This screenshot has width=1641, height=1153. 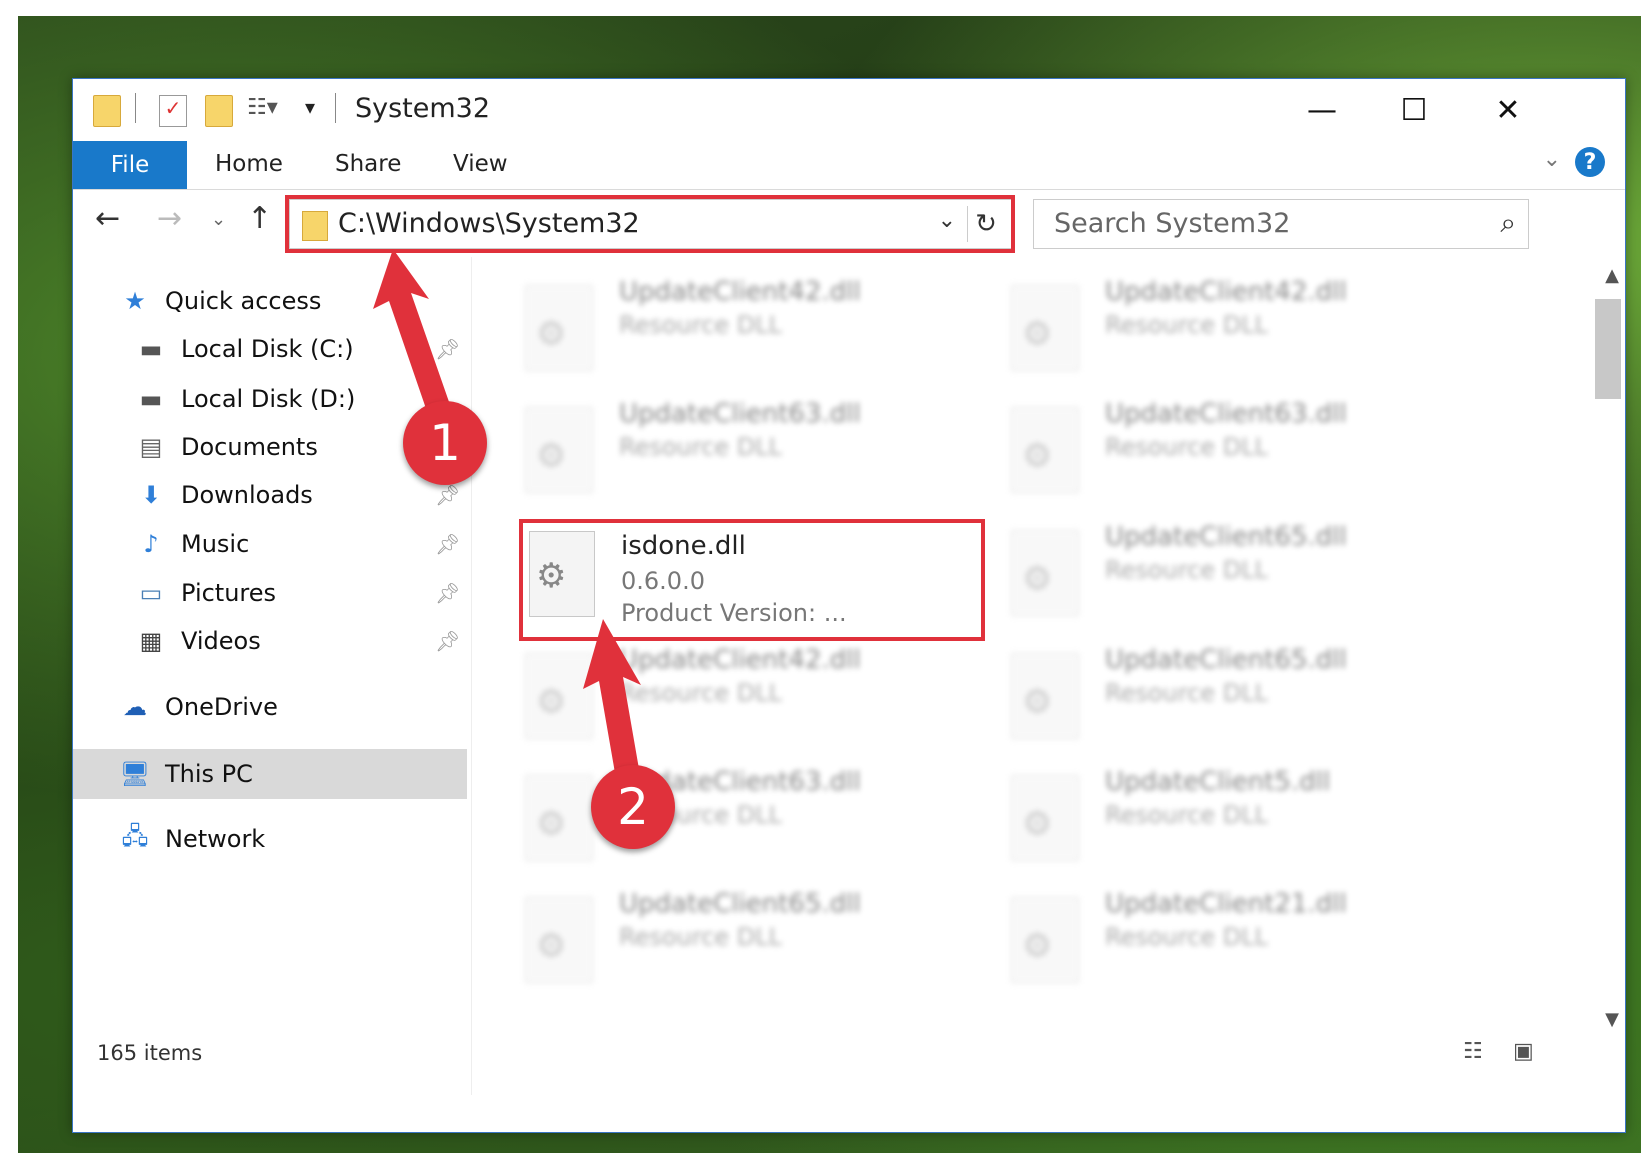 I want to click on sidebar-item-pictures: ▭ Pictures, so click(x=206, y=593).